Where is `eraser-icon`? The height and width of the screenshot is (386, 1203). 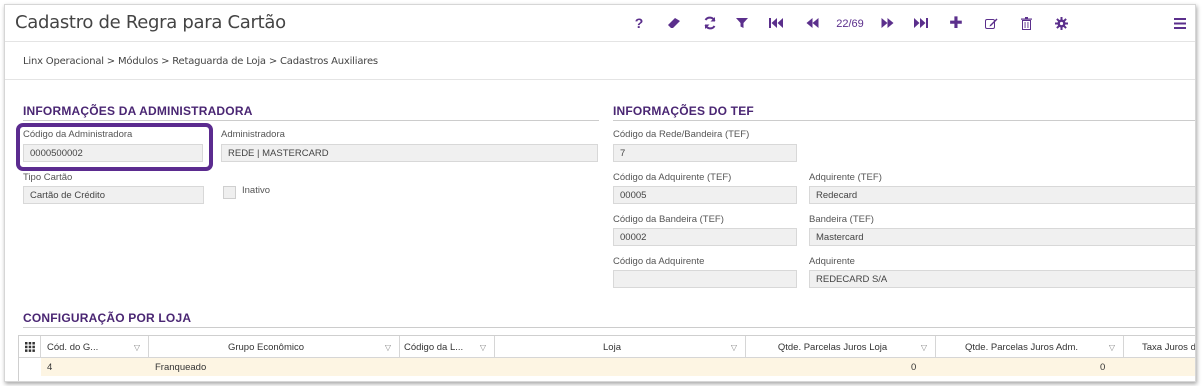 eraser-icon is located at coordinates (674, 23).